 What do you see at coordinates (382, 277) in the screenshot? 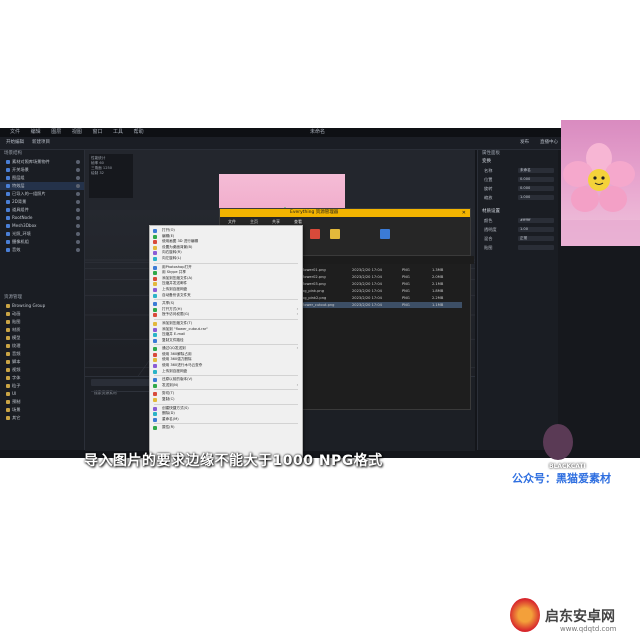
I see `file-row: flower02.png 2023/2/20 17:04 PNG 2.0MB` at bounding box center [382, 277].